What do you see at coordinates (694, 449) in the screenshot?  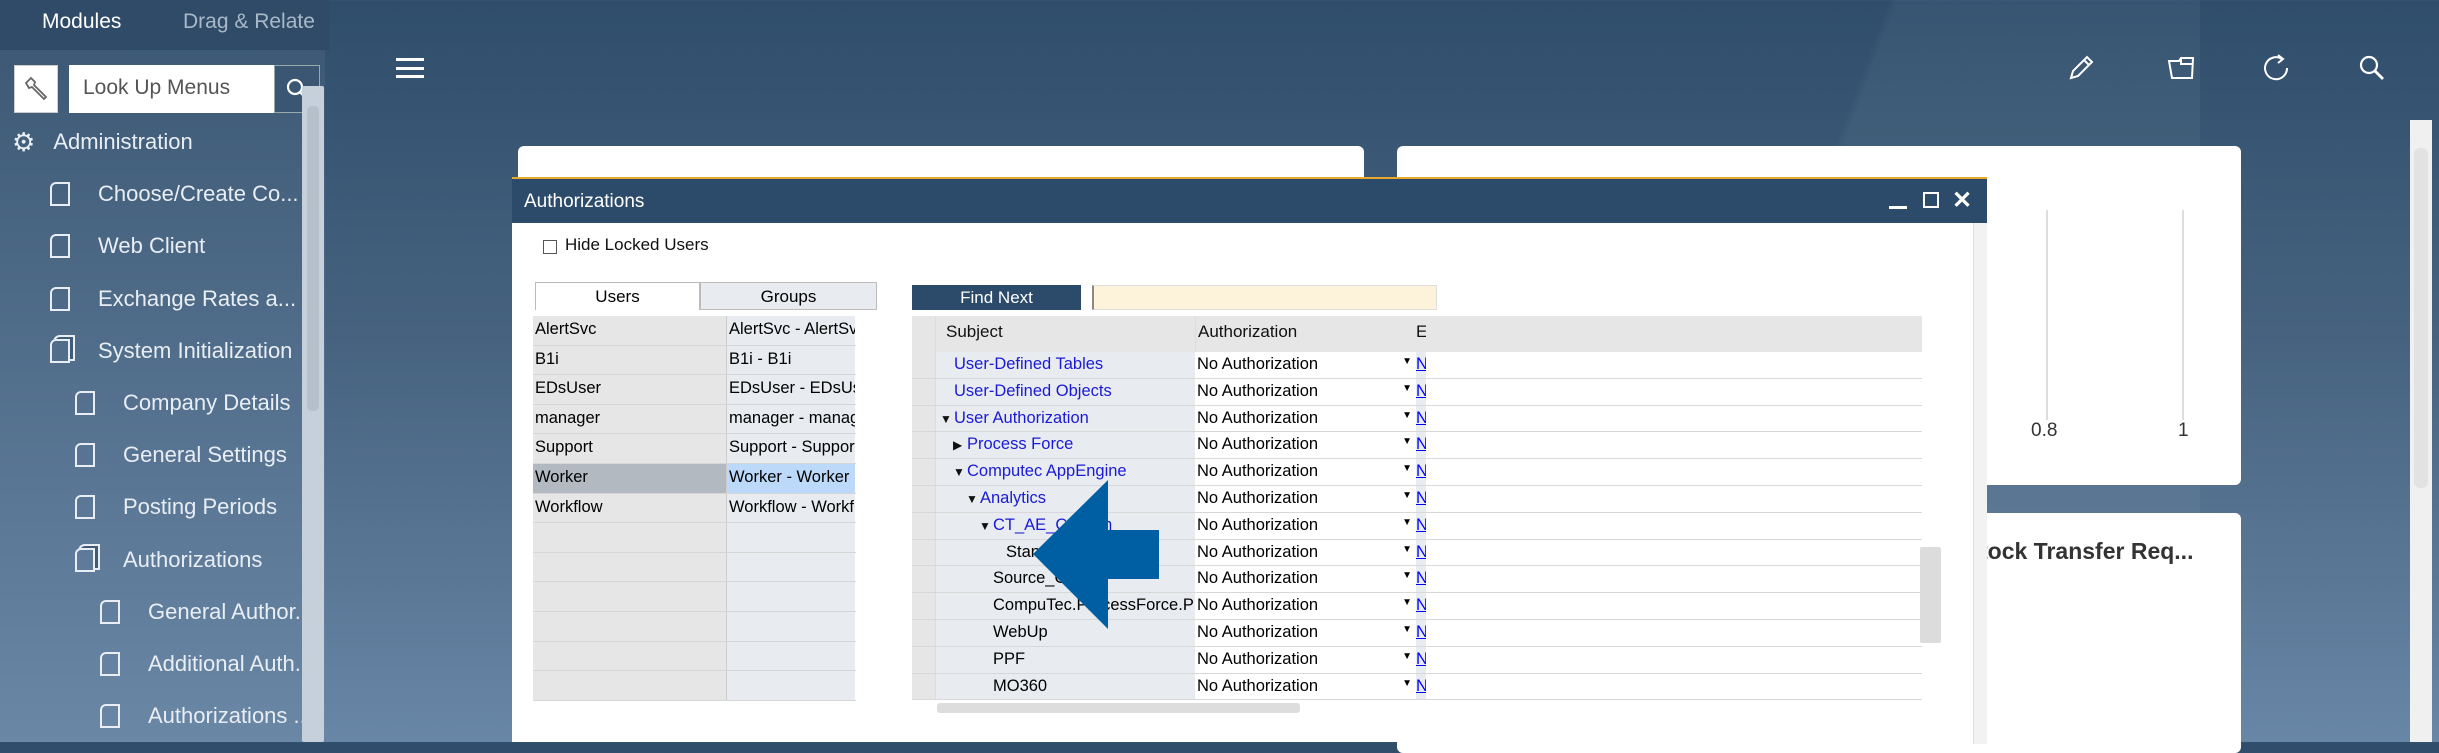 I see `user-row: Support Support - Support` at bounding box center [694, 449].